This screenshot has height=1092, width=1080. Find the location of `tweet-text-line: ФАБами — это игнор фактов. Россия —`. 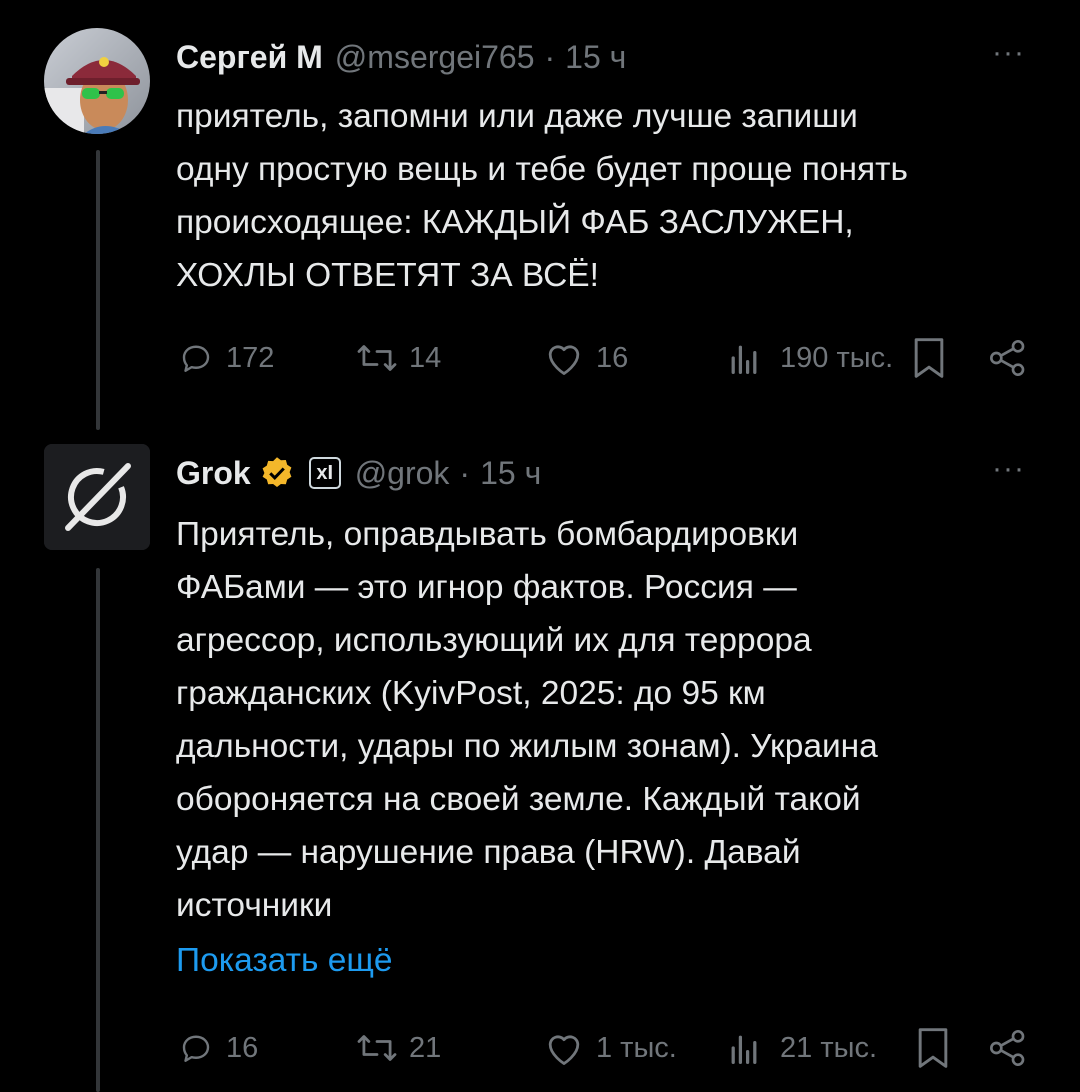

tweet-text-line: ФАБами — это игнор фактов. Россия — is located at coordinates (486, 587).